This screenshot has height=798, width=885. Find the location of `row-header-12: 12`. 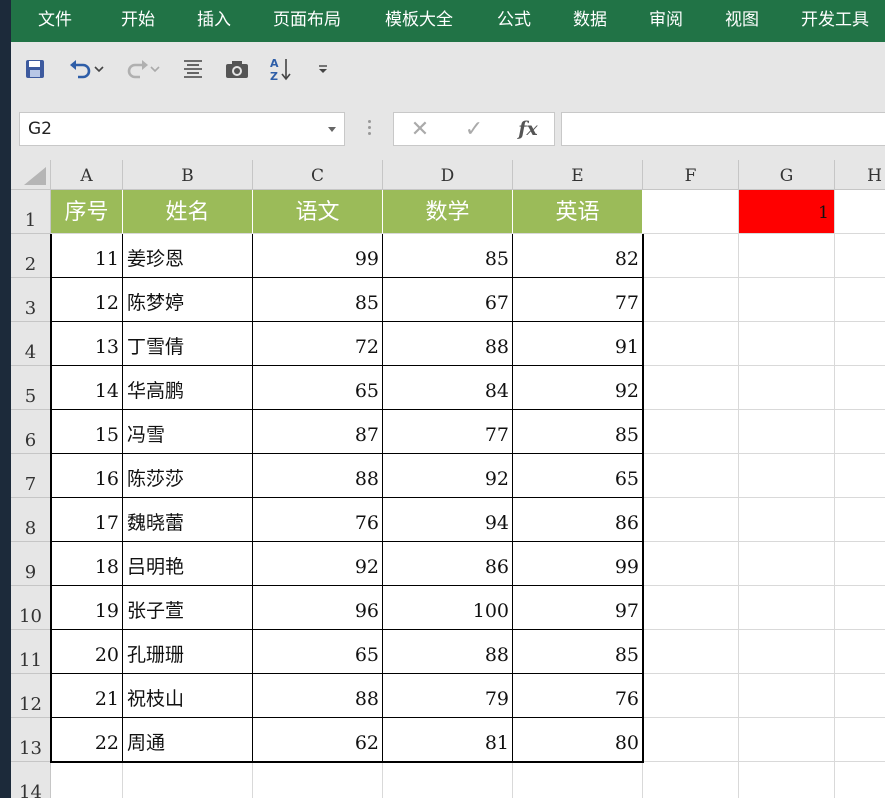

row-header-12: 12 is located at coordinates (31, 696).